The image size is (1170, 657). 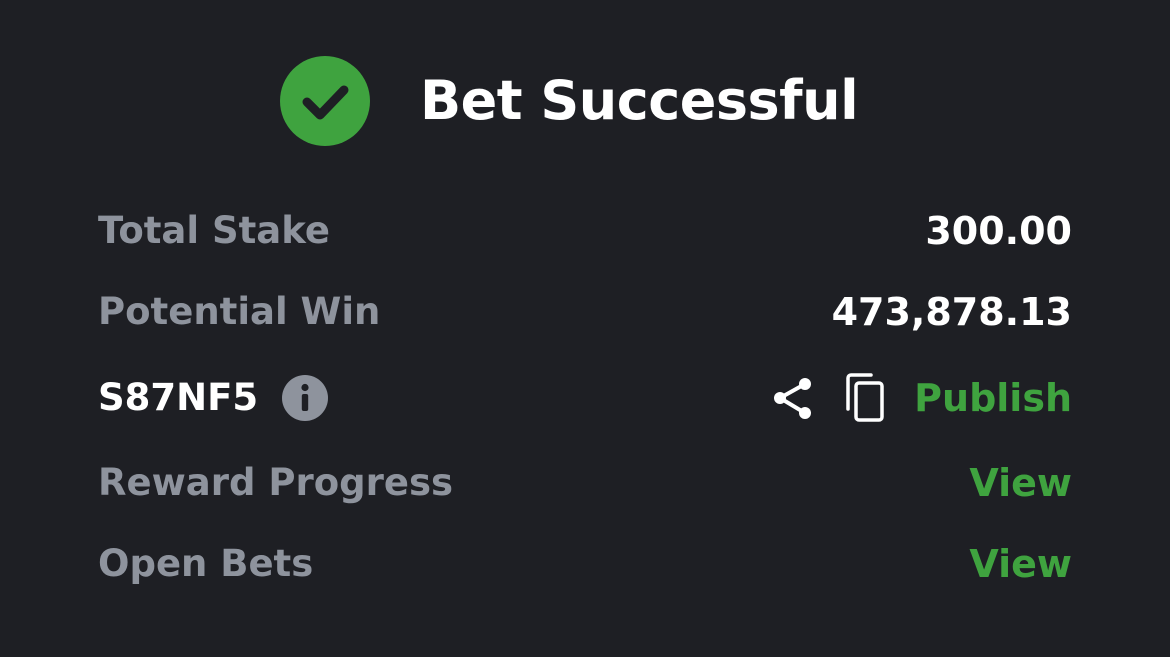 I want to click on check-circle-icon, so click(x=325, y=101).